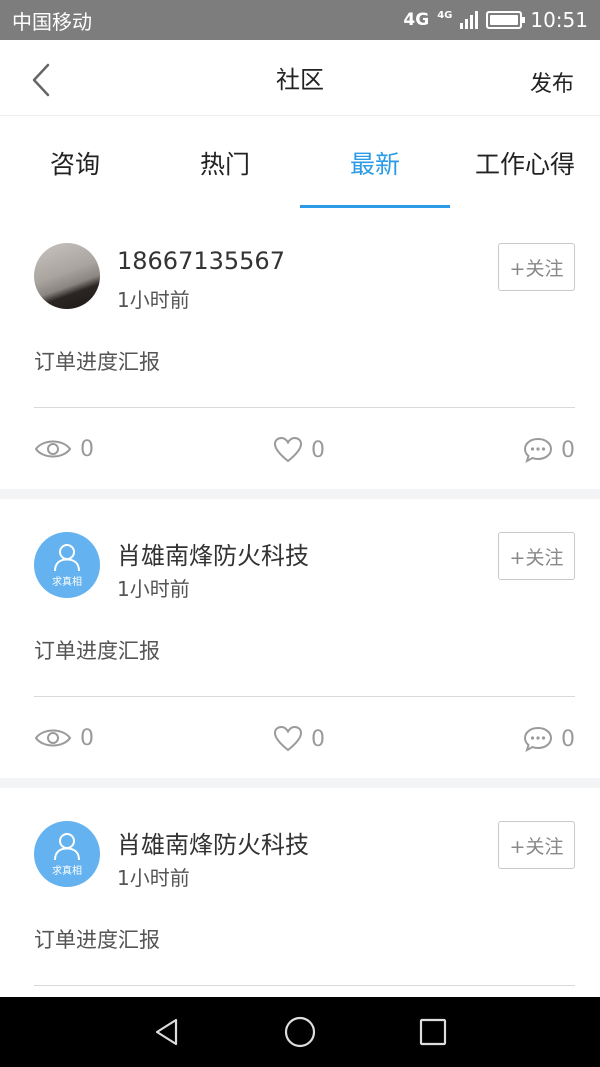 The height and width of the screenshot is (1067, 600). What do you see at coordinates (416, 20) in the screenshot?
I see `network-indicator: 4G` at bounding box center [416, 20].